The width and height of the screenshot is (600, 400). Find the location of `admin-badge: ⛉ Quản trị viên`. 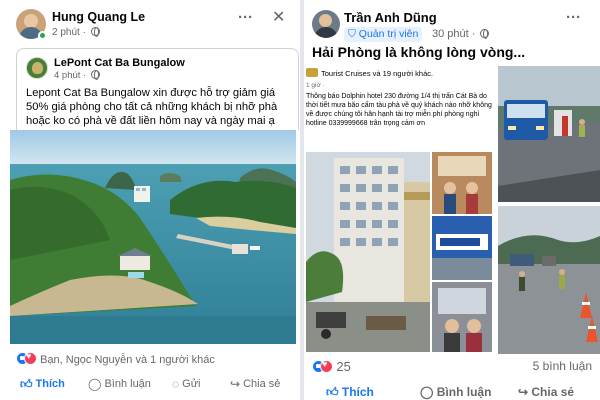

admin-badge: ⛉ Quản trị viên is located at coordinates (383, 34).